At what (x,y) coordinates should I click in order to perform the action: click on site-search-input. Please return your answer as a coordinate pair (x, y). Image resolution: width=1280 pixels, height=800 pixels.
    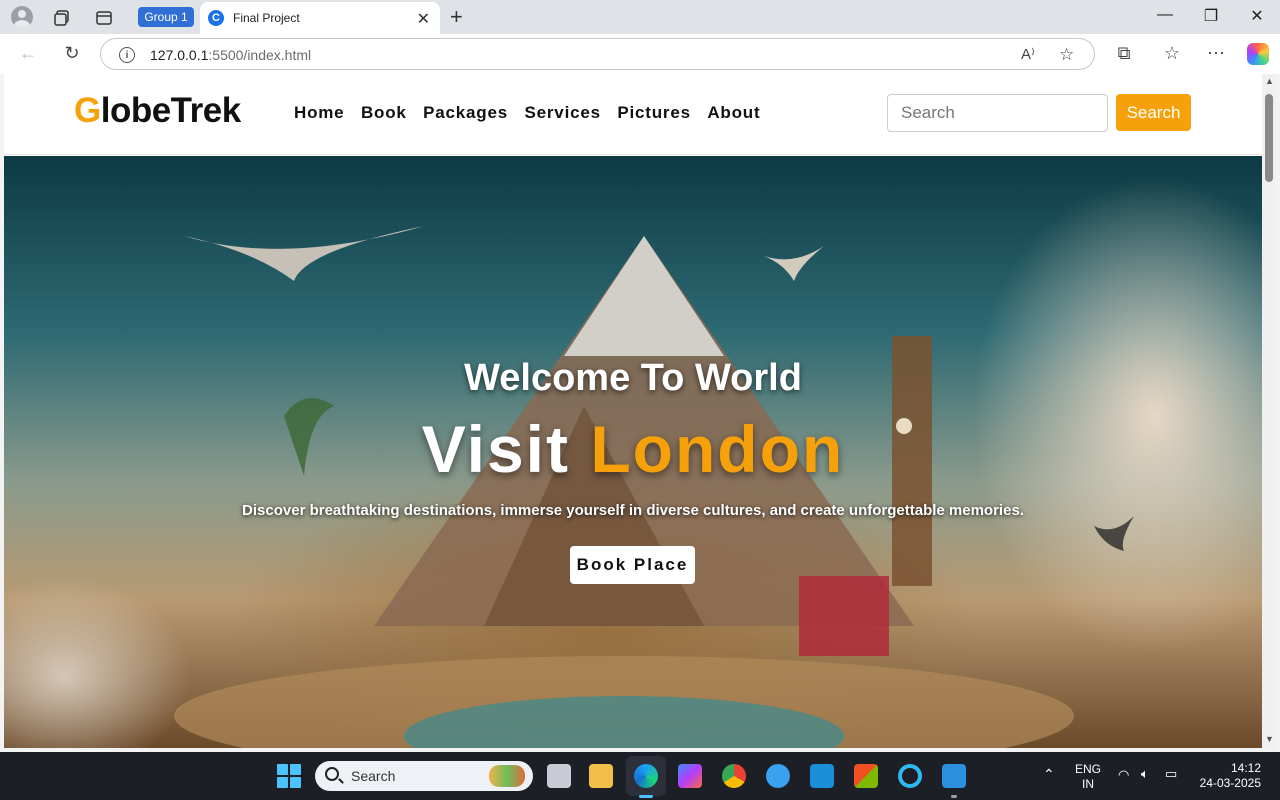
    Looking at the image, I should click on (997, 113).